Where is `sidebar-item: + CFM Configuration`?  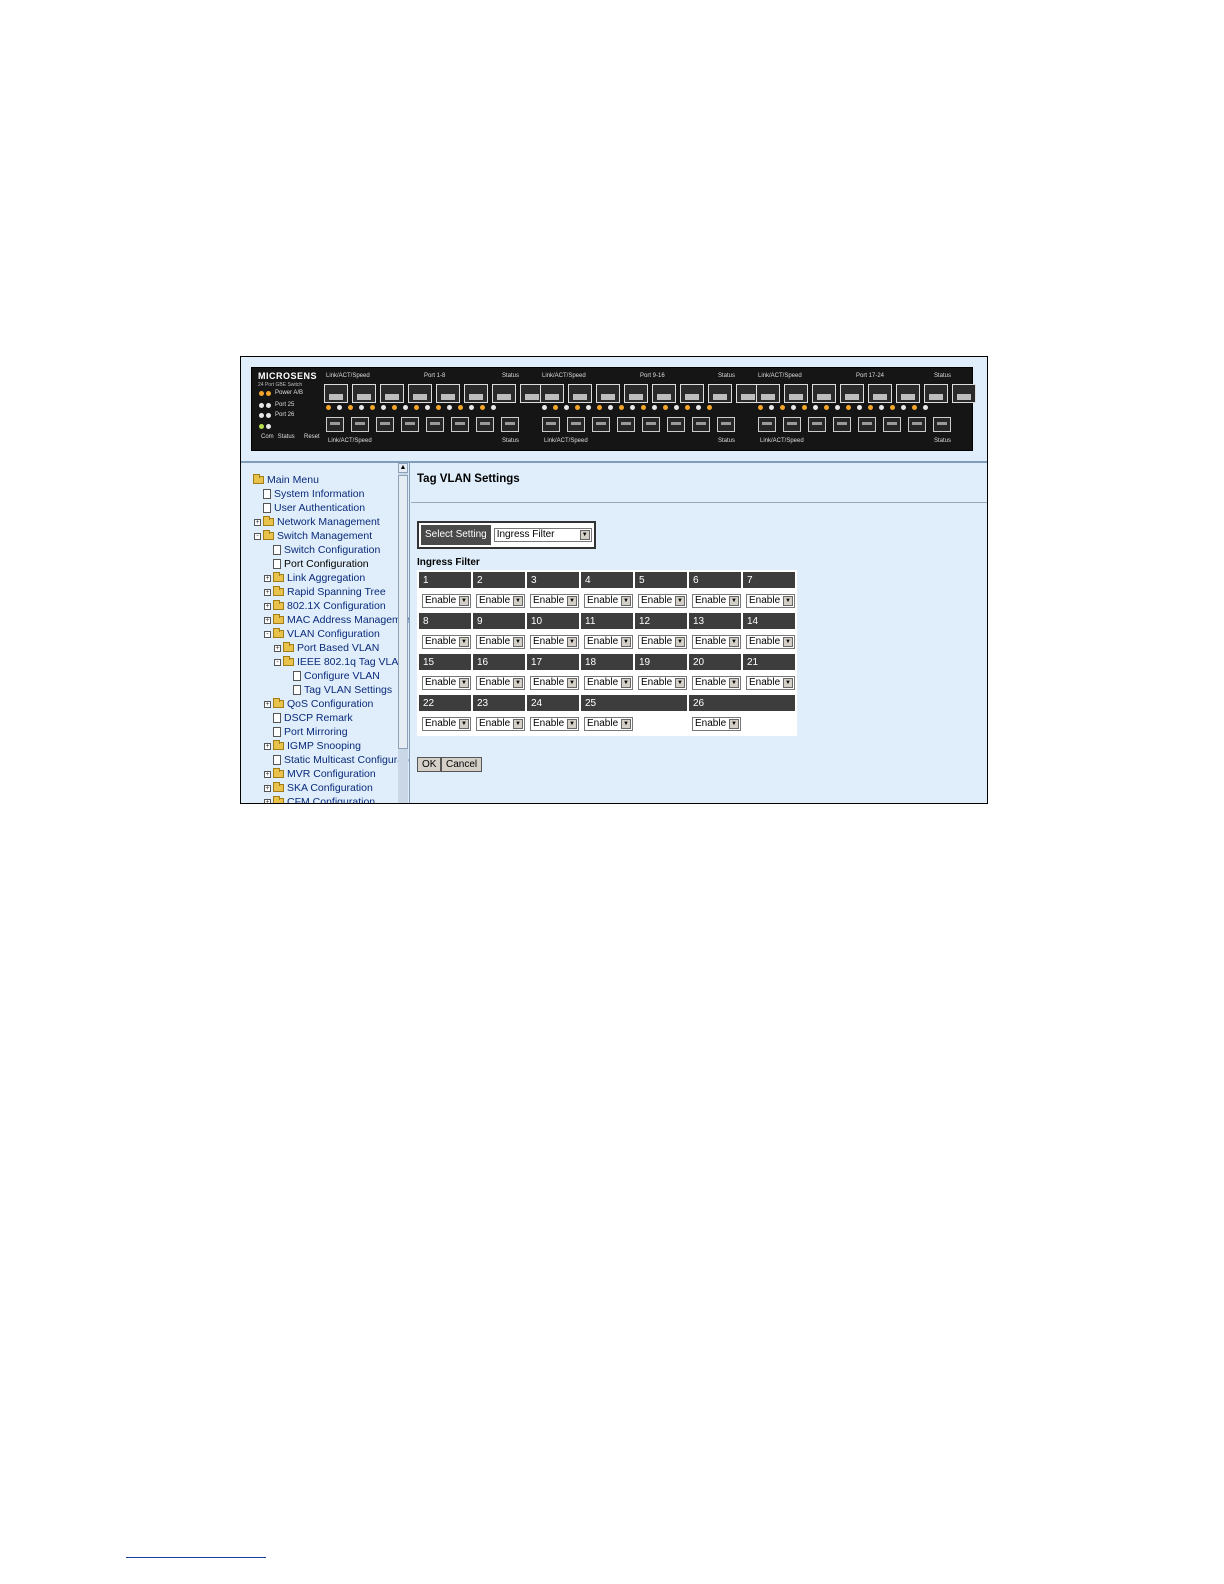 sidebar-item: + CFM Configuration is located at coordinates (319, 799).